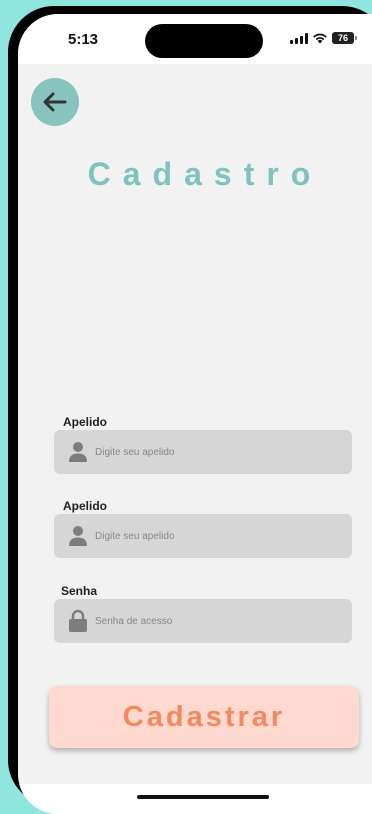 The width and height of the screenshot is (372, 814). I want to click on nickname-label-2: Apelido, so click(85, 506).